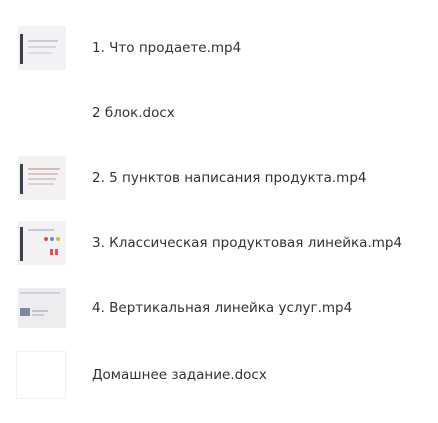  What do you see at coordinates (133, 113) in the screenshot?
I see `file-name: 2 блок.docx` at bounding box center [133, 113].